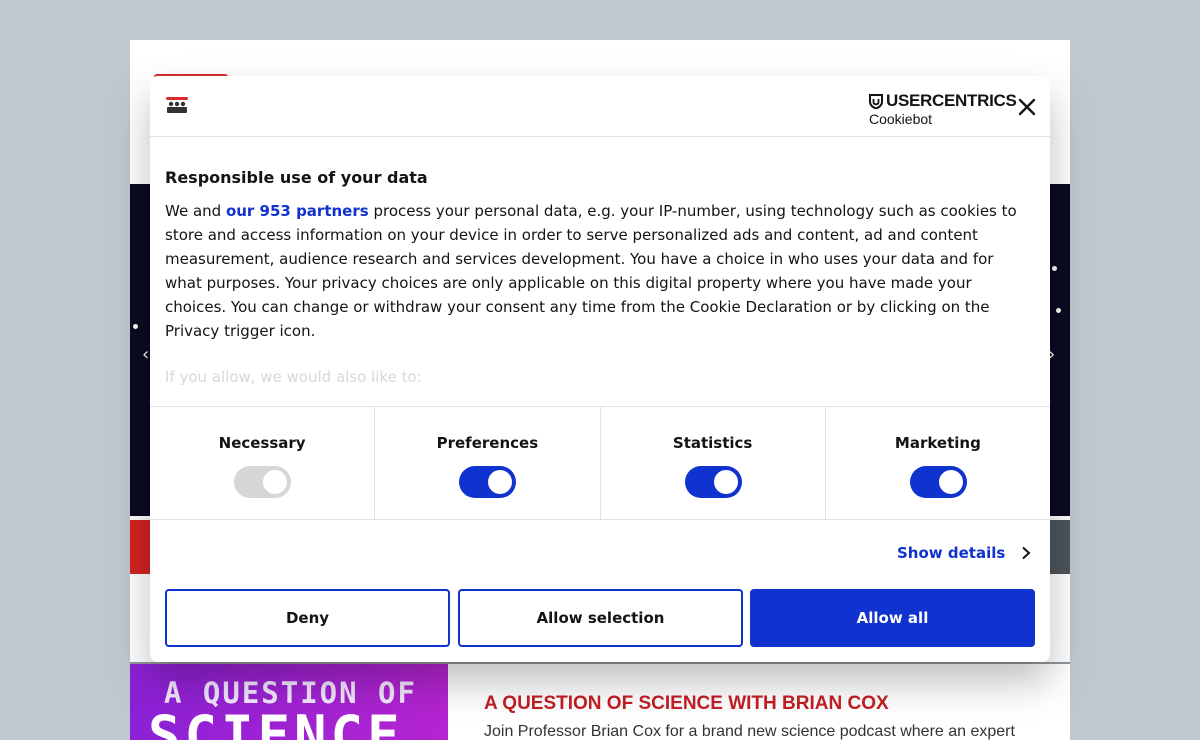  Describe the element at coordinates (145, 354) in the screenshot. I see `carousel-prev-icon: ‹` at that location.